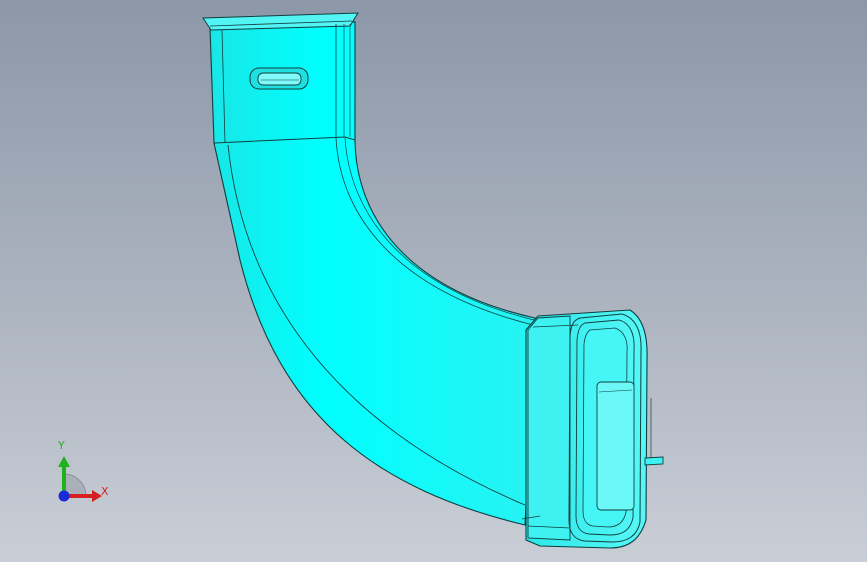 The height and width of the screenshot is (562, 867). What do you see at coordinates (64, 496) in the screenshot?
I see `z-axis-dot` at bounding box center [64, 496].